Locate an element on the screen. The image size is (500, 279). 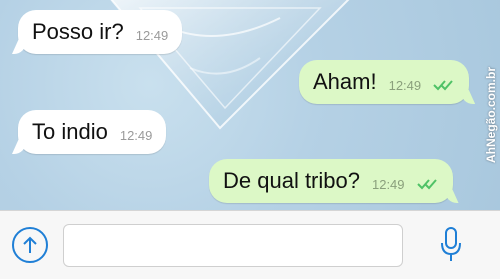
watermark: AhNegão.com.br is located at coordinates (490, 115).